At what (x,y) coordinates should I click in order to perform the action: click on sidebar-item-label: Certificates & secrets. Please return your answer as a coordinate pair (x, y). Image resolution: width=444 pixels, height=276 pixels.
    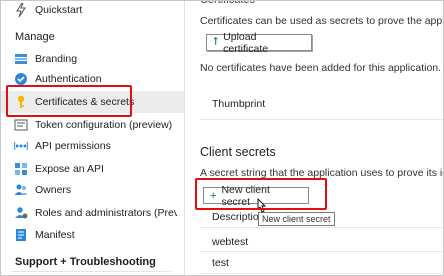
    Looking at the image, I should click on (85, 102).